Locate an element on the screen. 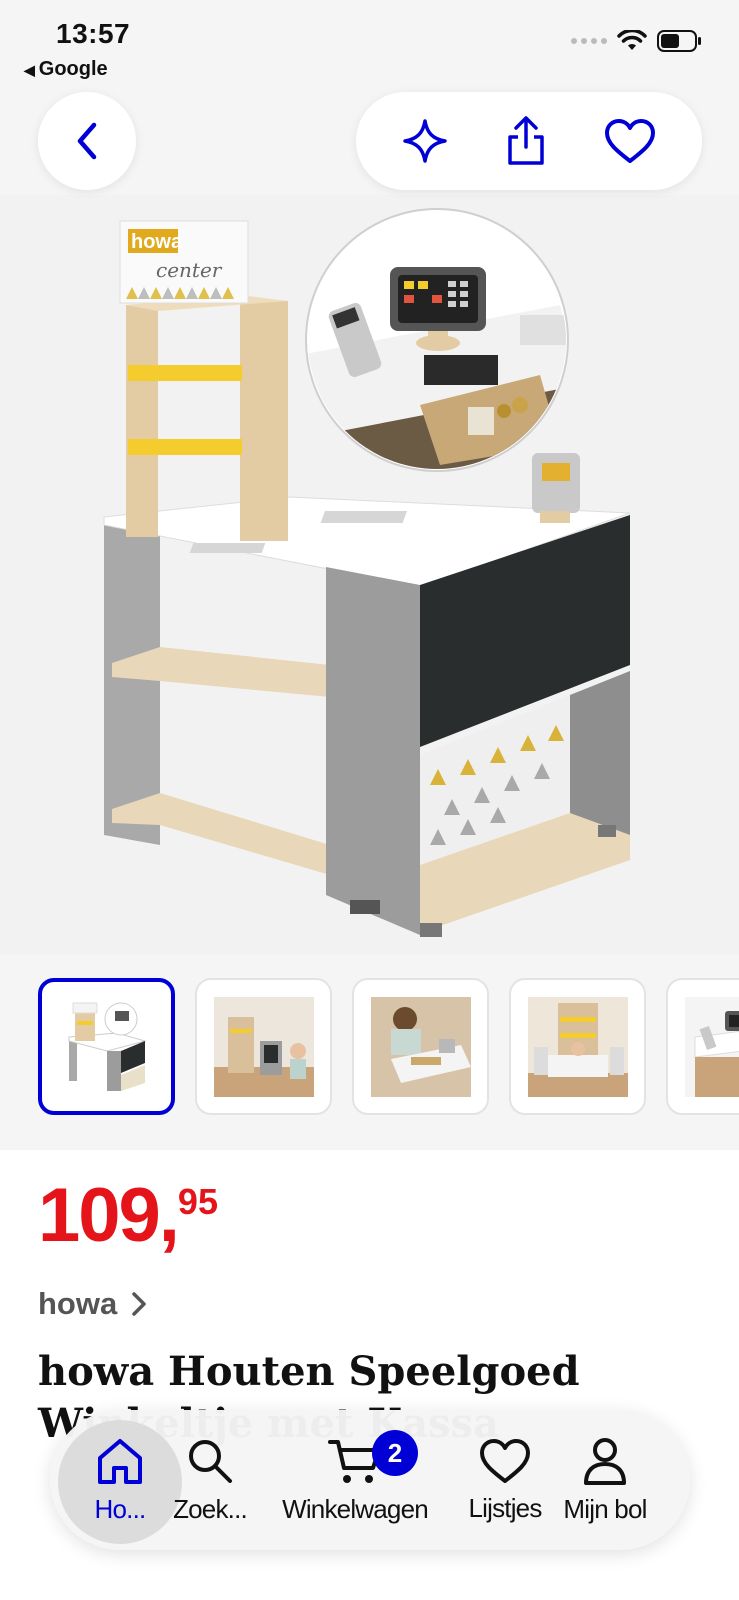 The image size is (739, 1600). signal-icon is located at coordinates (589, 41).